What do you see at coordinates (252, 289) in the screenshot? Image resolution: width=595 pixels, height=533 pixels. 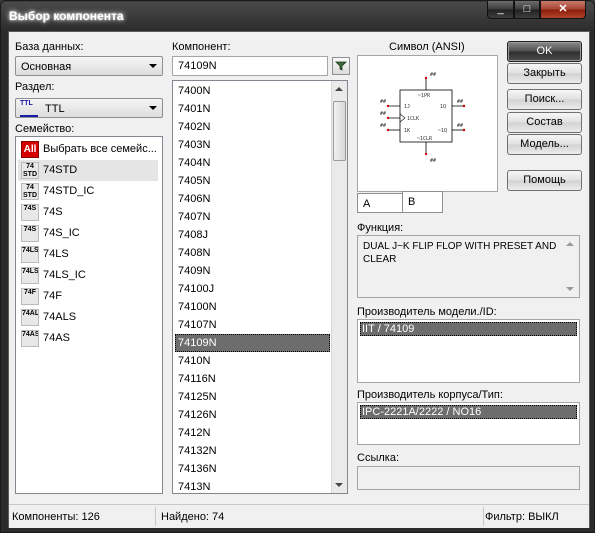 I see `component-list-item: 74100J` at bounding box center [252, 289].